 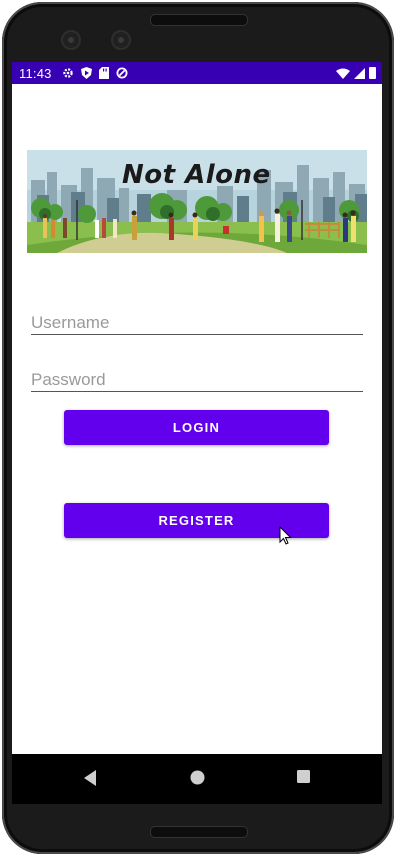 What do you see at coordinates (197, 73) in the screenshot?
I see `status-bar: 11:43` at bounding box center [197, 73].